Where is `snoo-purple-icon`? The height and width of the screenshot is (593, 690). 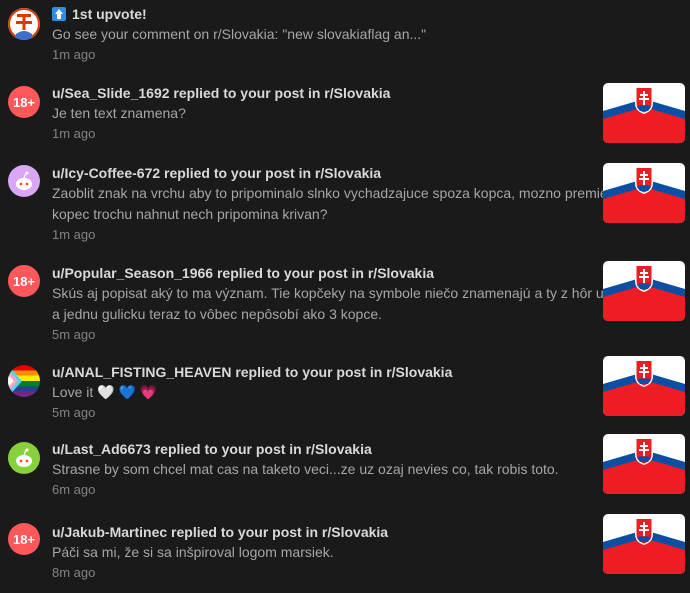 snoo-purple-icon is located at coordinates (24, 181).